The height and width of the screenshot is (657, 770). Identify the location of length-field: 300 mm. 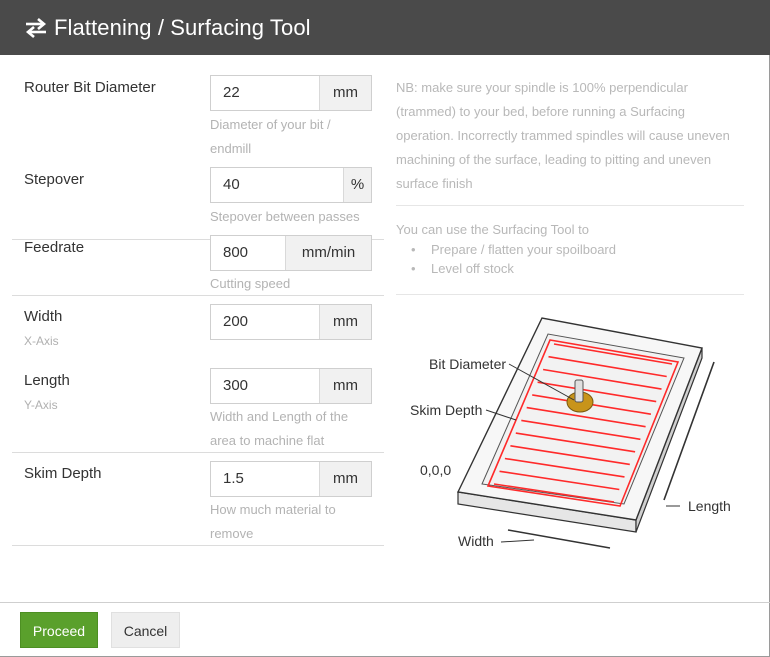
(291, 386).